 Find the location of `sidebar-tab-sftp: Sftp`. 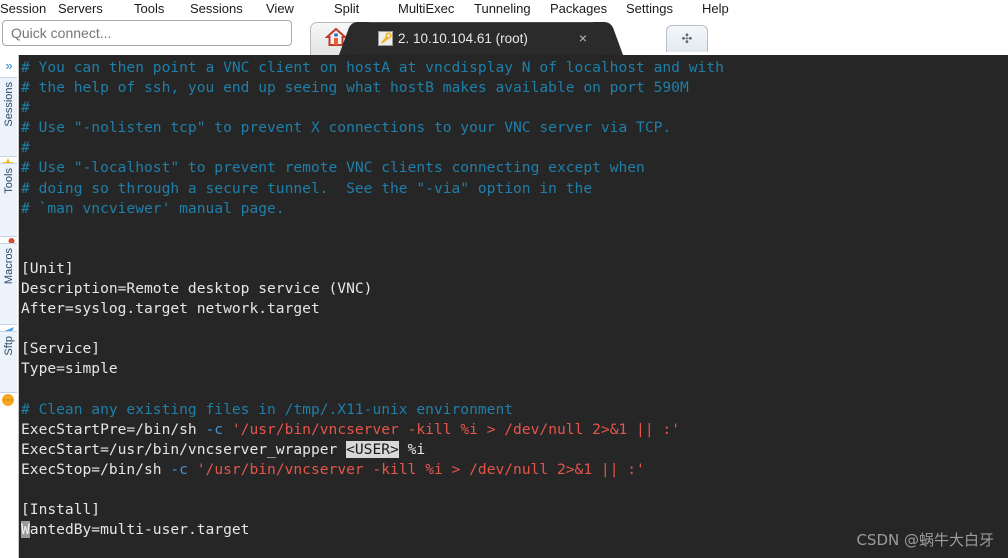

sidebar-tab-sftp: Sftp is located at coordinates (8, 362).